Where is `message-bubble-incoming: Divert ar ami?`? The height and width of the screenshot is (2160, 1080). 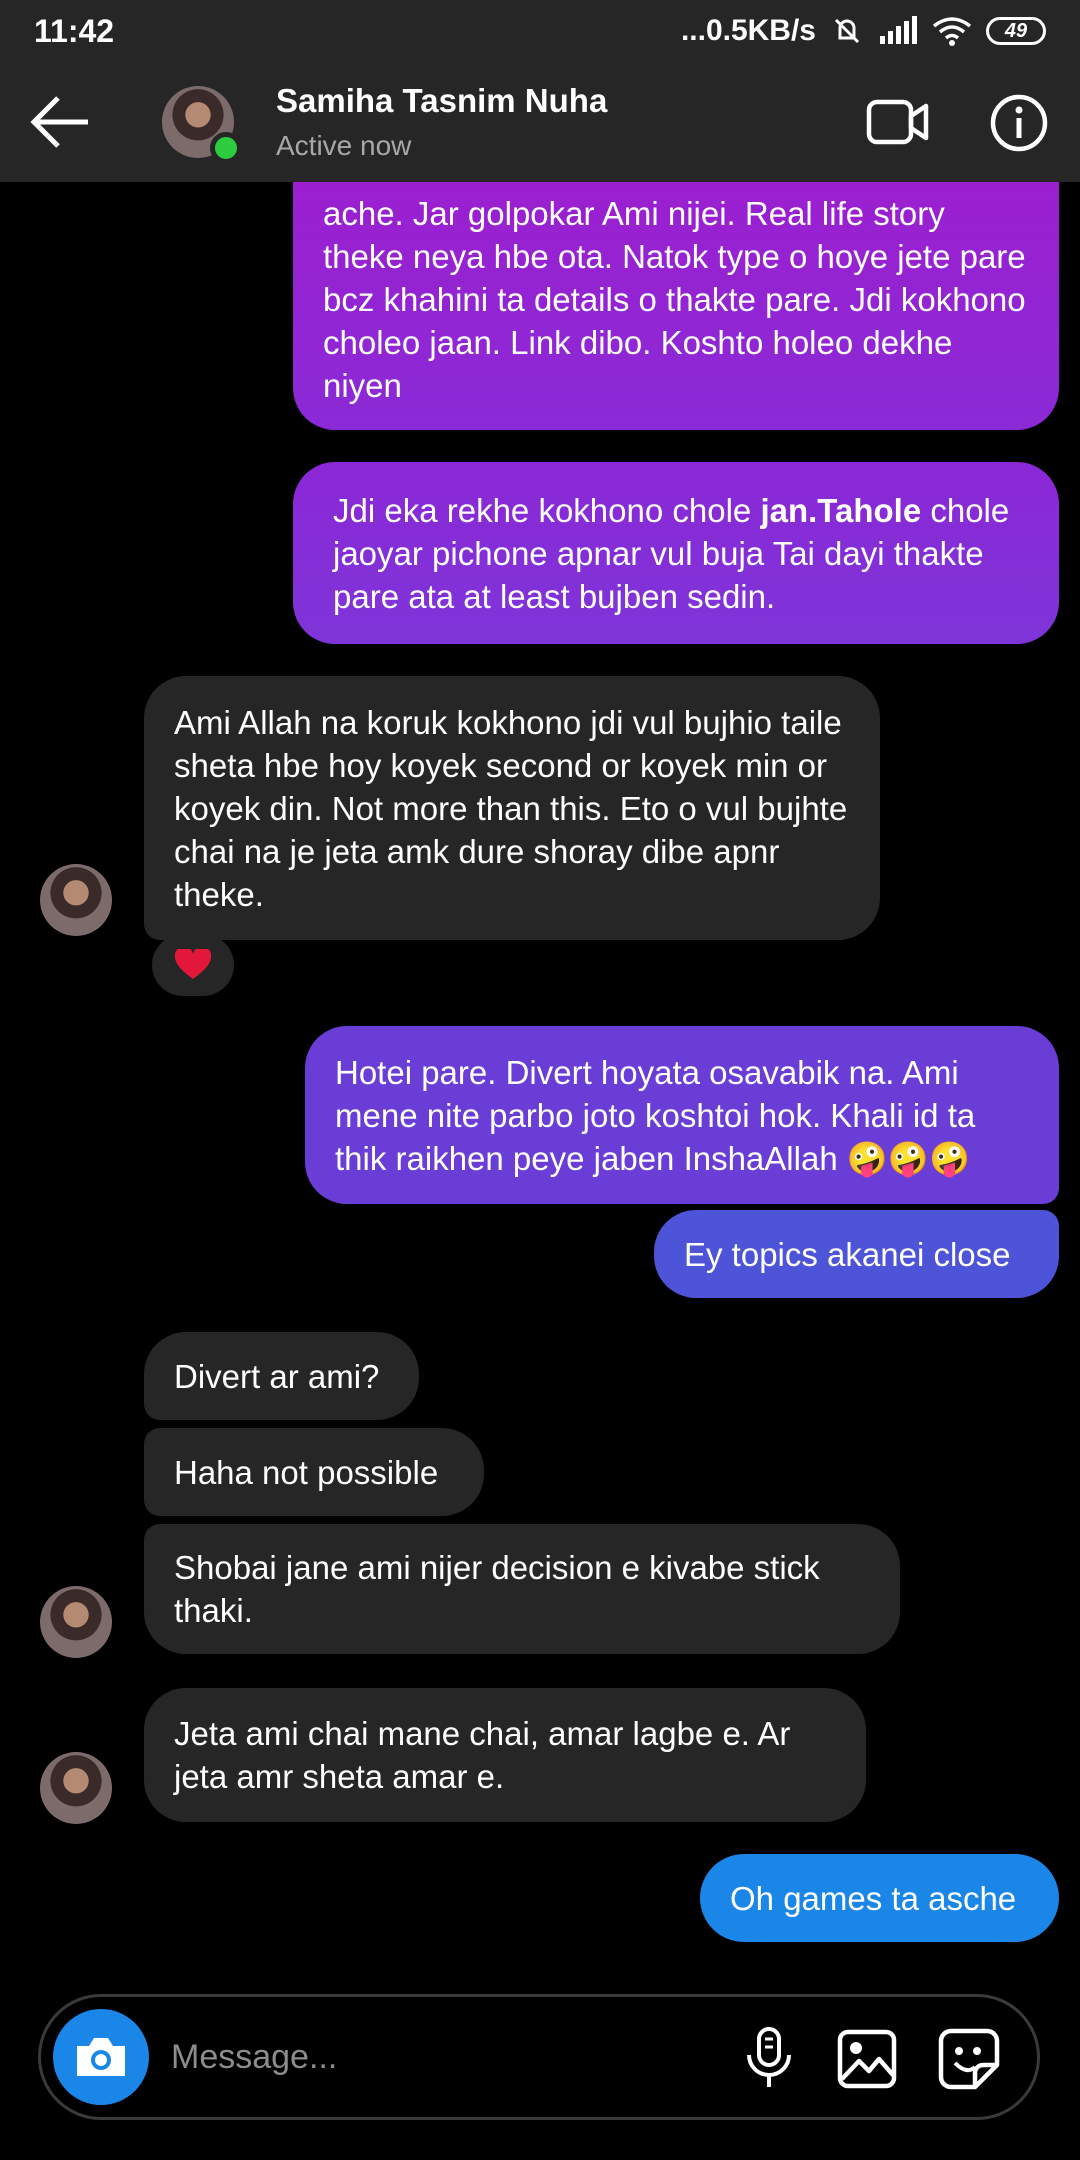
message-bubble-incoming: Divert ar ami? is located at coordinates (281, 1376).